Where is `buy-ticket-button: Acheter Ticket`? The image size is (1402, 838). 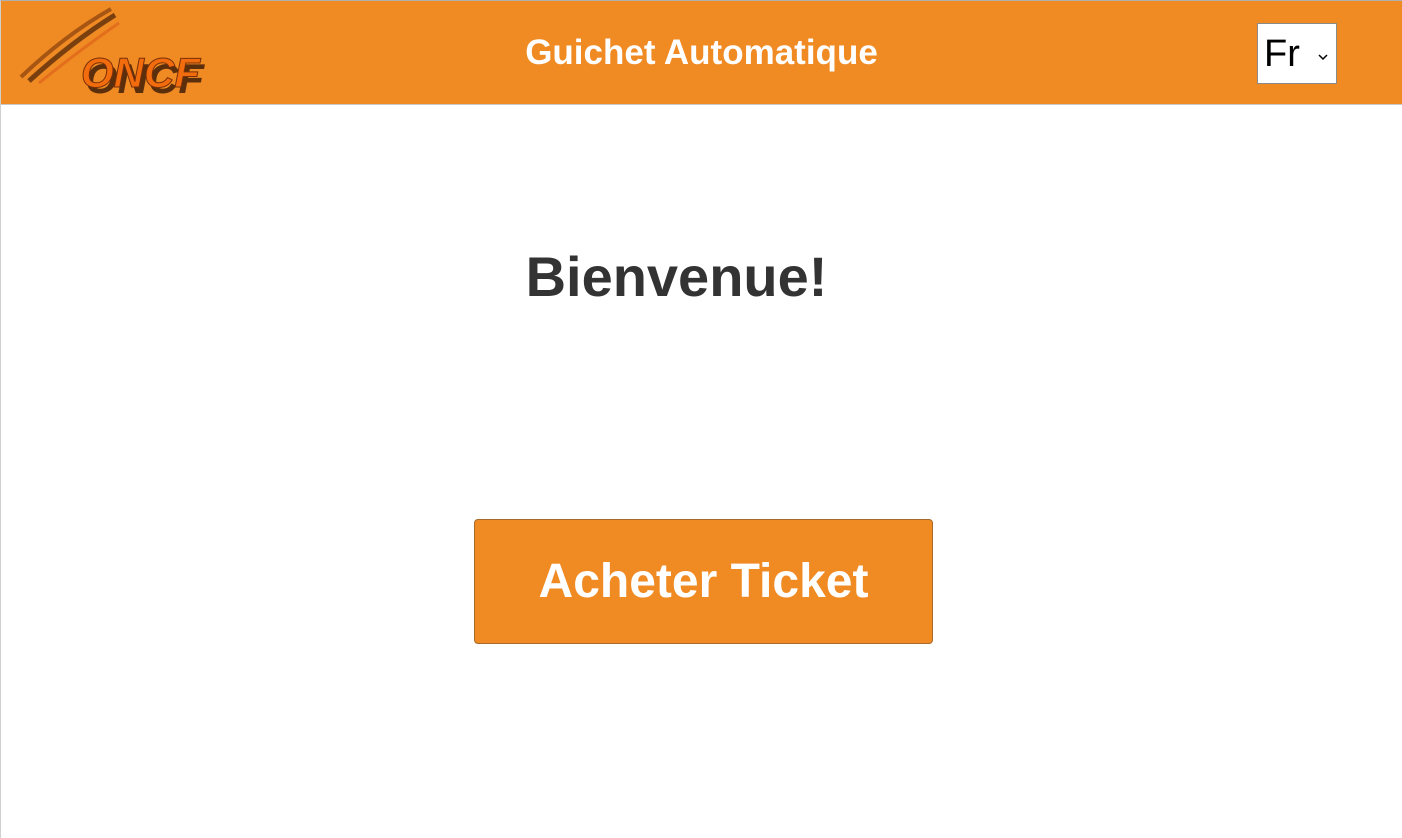 buy-ticket-button: Acheter Ticket is located at coordinates (703, 581).